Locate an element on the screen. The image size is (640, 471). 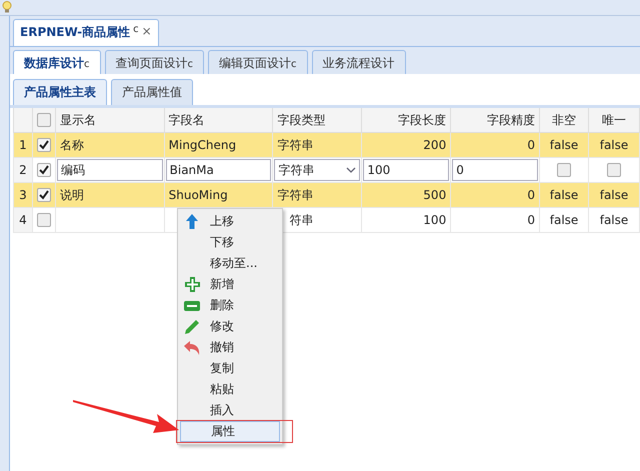
tab: 数据库设计c is located at coordinates (56, 62).